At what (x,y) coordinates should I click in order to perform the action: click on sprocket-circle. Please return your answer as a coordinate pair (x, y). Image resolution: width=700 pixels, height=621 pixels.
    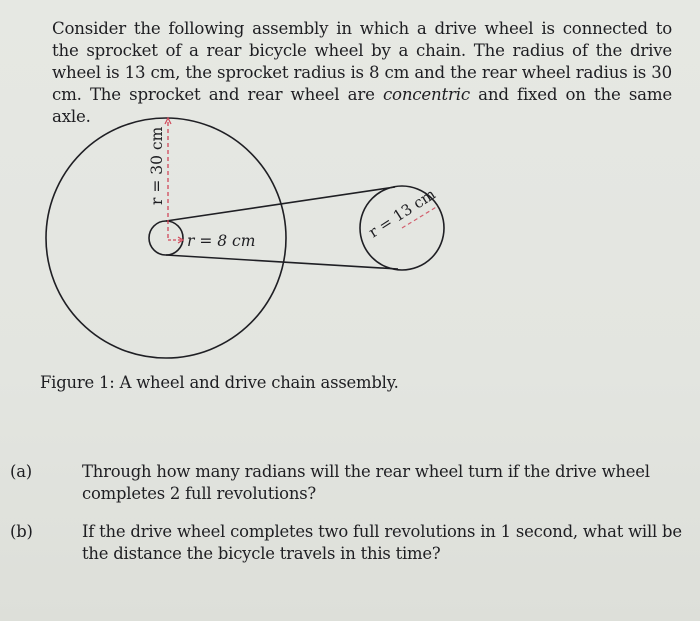
    Looking at the image, I should click on (166, 238).